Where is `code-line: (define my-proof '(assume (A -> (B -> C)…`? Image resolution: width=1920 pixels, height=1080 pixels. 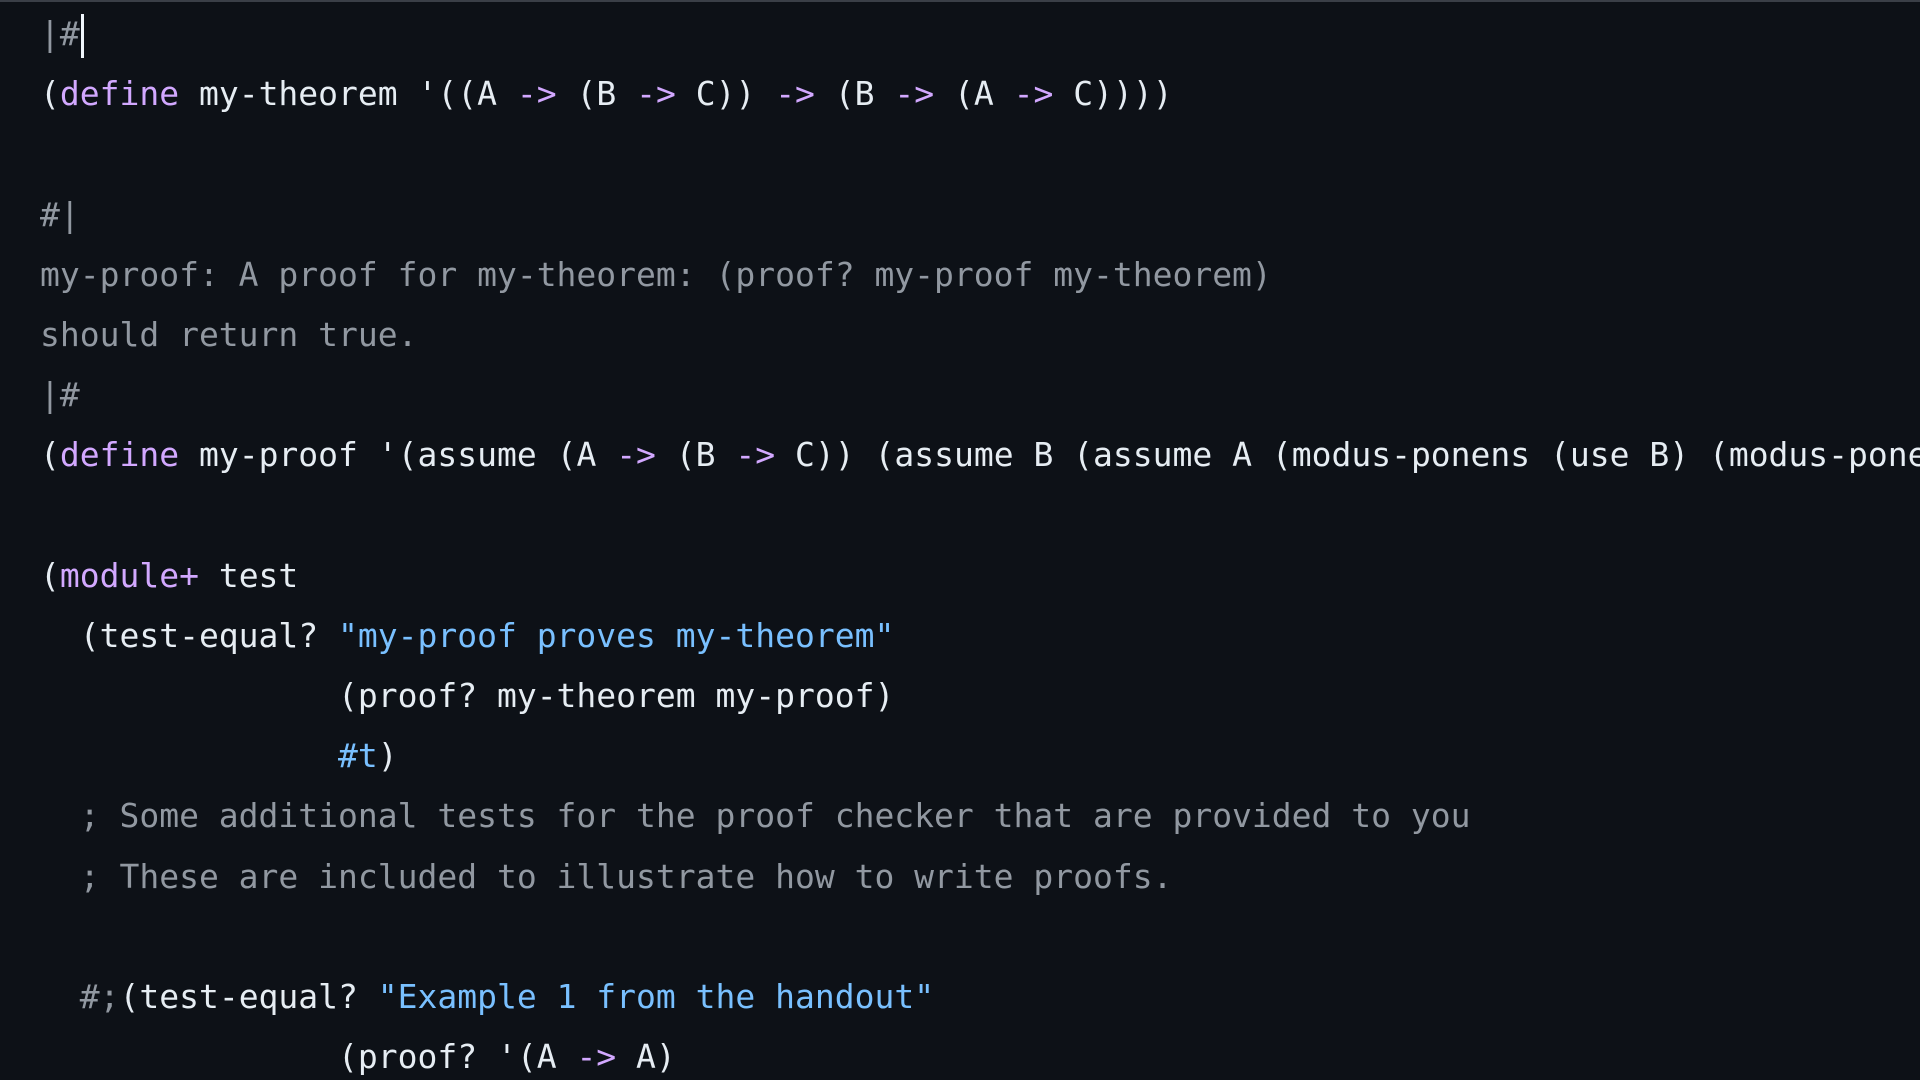
code-line: (define my-proof '(assume (A -> (B -> C)… is located at coordinates (980, 455).